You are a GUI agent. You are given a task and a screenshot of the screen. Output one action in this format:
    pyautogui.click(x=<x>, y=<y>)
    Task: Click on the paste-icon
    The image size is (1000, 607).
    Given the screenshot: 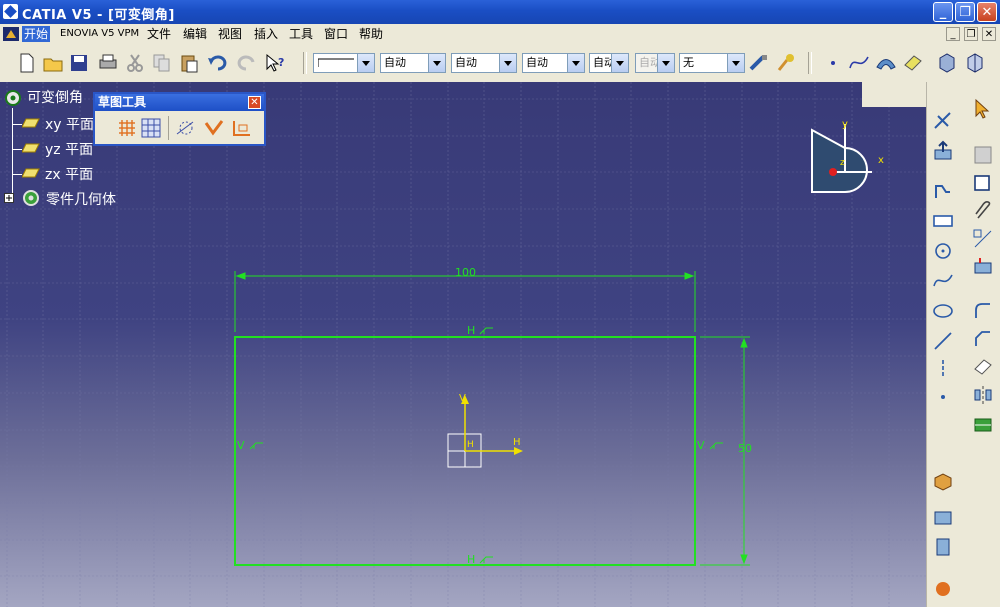 What is the action you would take?
    pyautogui.click(x=189, y=63)
    